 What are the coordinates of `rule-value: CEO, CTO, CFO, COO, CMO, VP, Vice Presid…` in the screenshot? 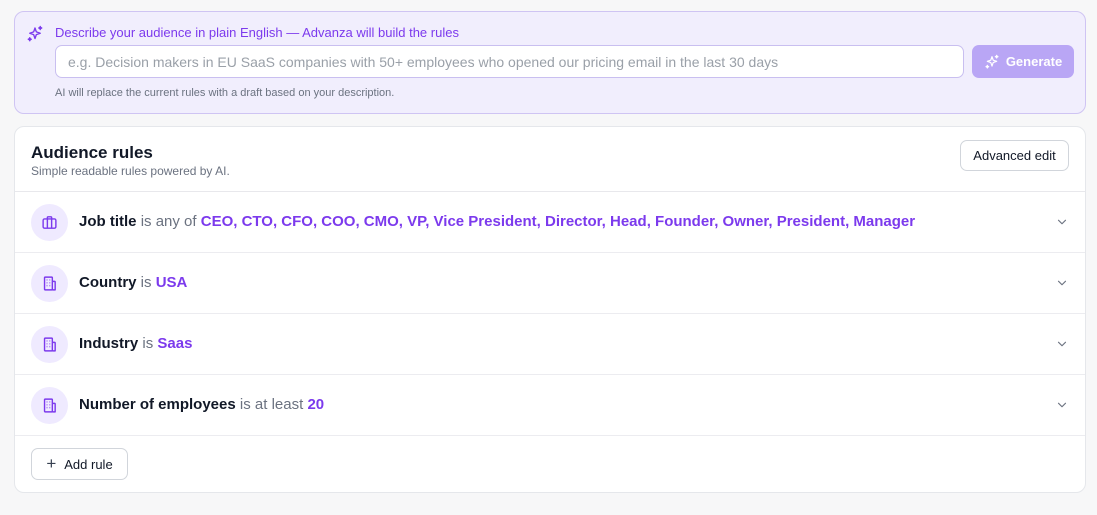 It's located at (558, 221).